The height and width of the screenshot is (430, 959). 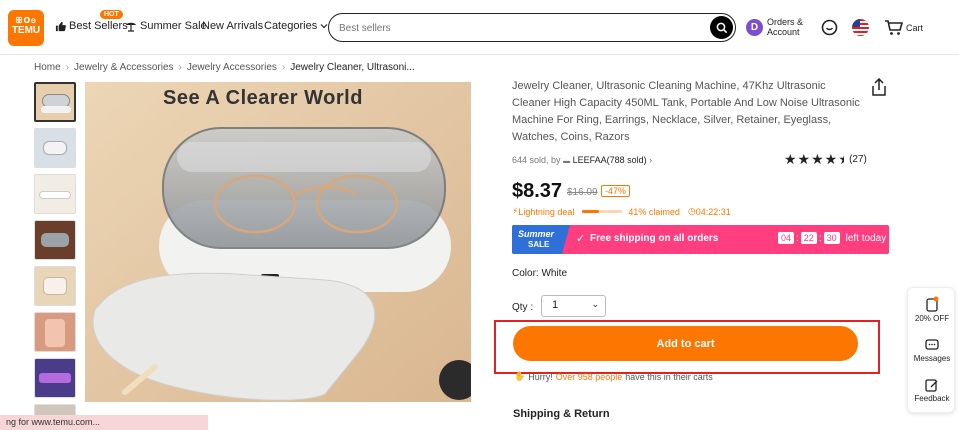 I want to click on main-image-headline: See A Clearer World, so click(x=263, y=98).